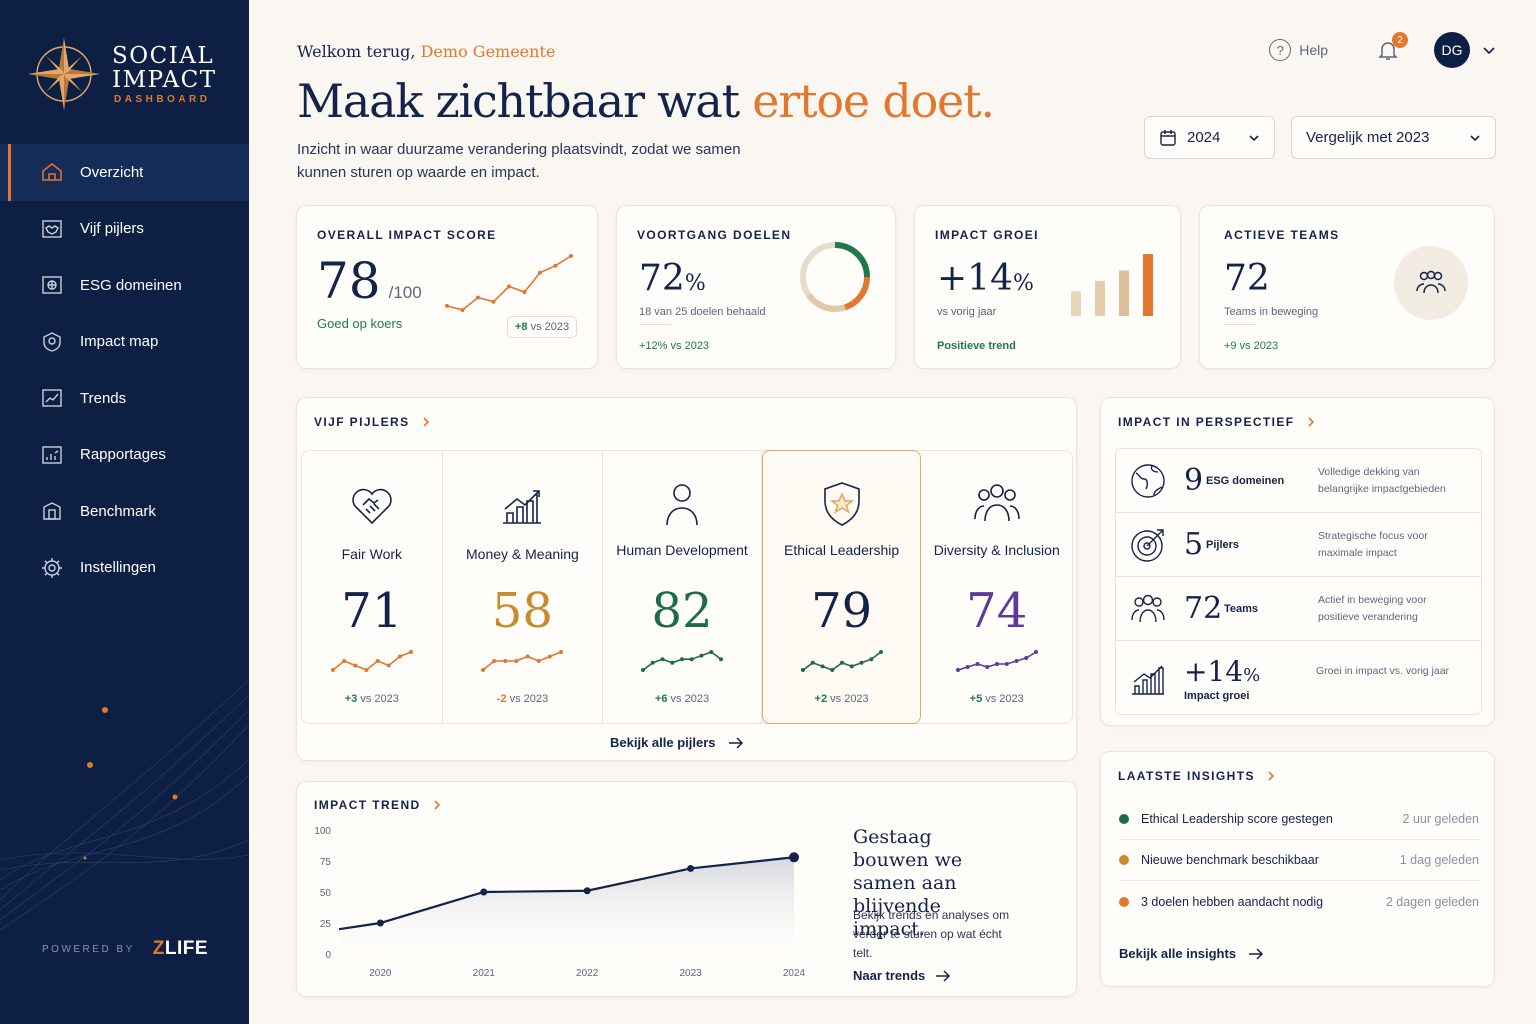 The width and height of the screenshot is (1536, 1024). What do you see at coordinates (902, 975) in the screenshot?
I see `to-trends-link: Naar trends` at bounding box center [902, 975].